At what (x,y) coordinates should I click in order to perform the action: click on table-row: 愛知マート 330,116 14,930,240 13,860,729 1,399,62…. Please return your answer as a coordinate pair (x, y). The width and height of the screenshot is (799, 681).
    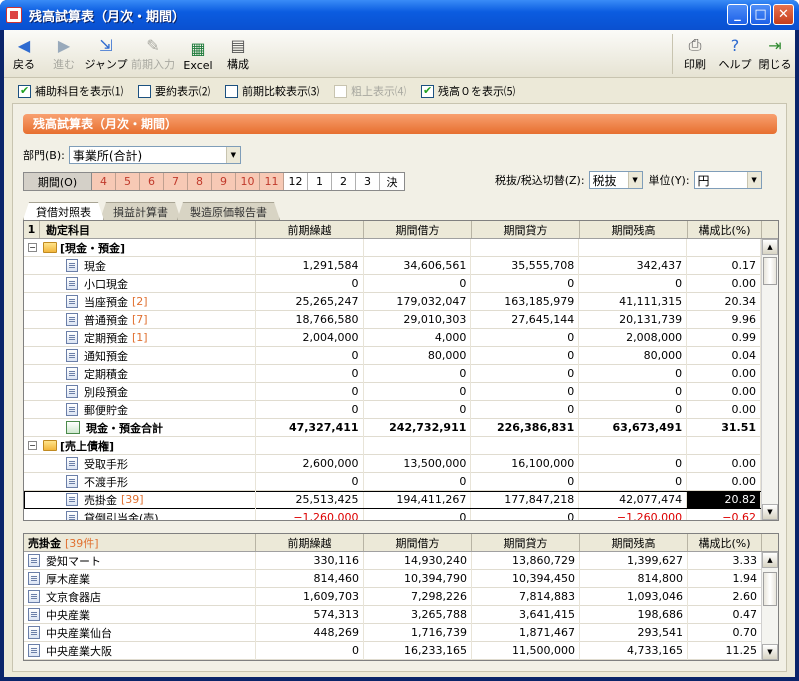
    Looking at the image, I should click on (401, 560).